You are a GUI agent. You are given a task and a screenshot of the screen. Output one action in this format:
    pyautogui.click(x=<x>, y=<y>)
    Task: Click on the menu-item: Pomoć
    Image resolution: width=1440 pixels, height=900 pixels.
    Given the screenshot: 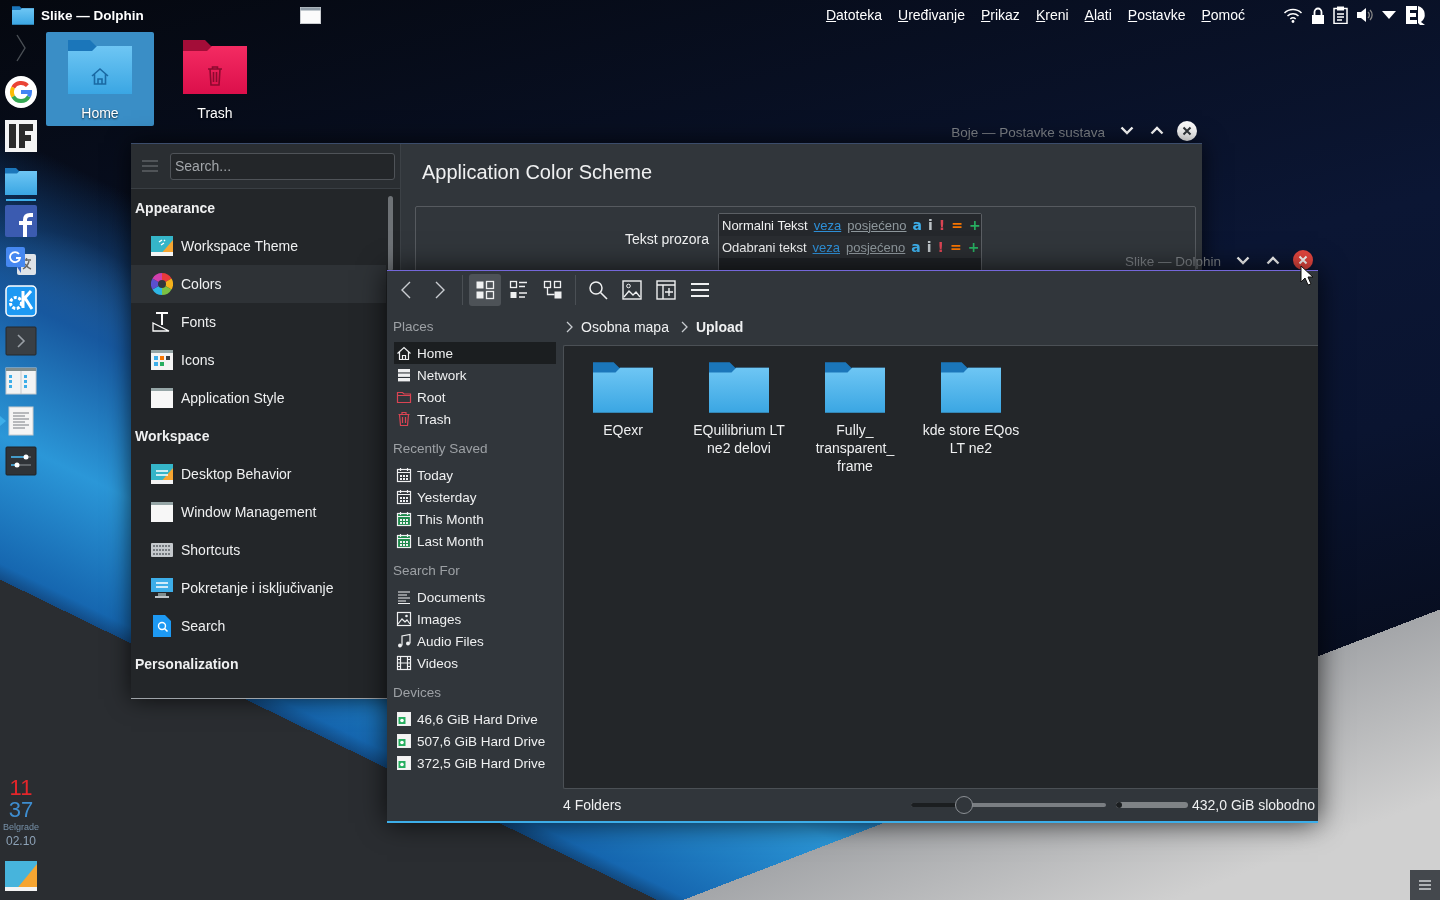 What is the action you would take?
    pyautogui.click(x=1223, y=15)
    